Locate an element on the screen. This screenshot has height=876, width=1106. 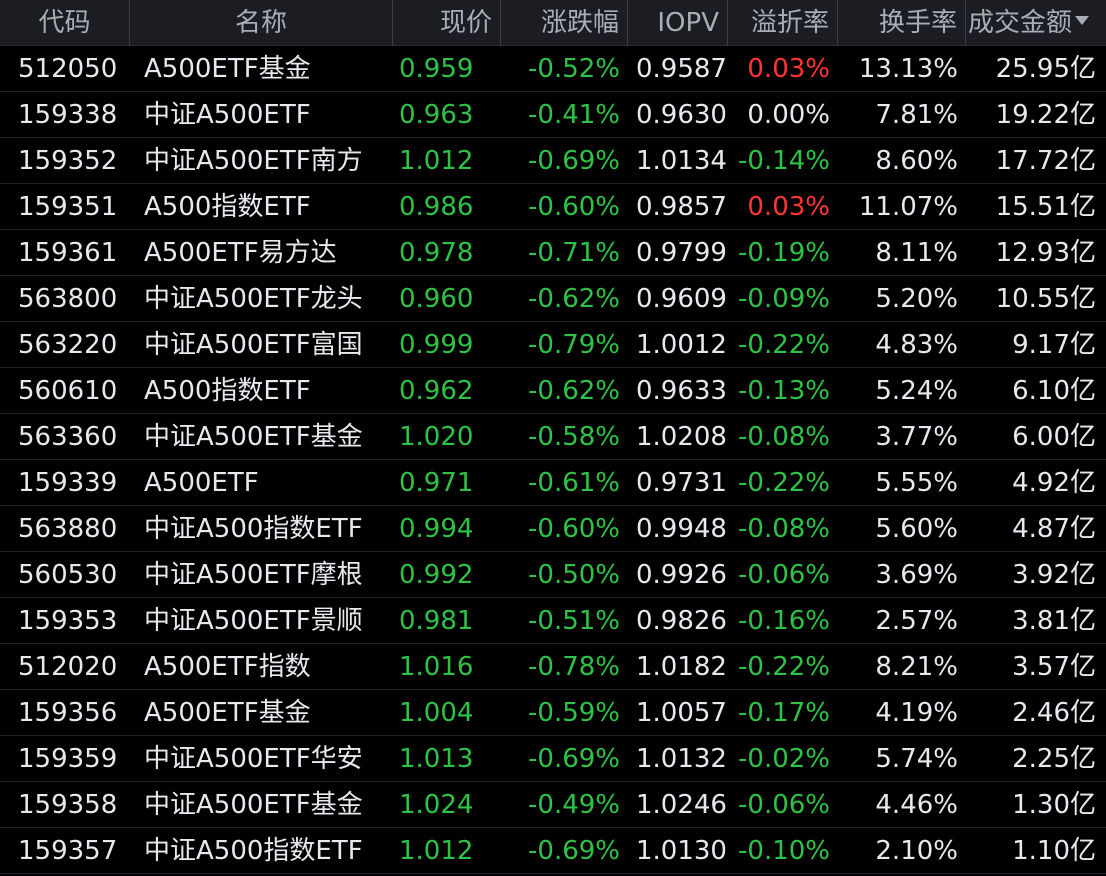
cell-turnover: 4.83% is located at coordinates (916, 345).